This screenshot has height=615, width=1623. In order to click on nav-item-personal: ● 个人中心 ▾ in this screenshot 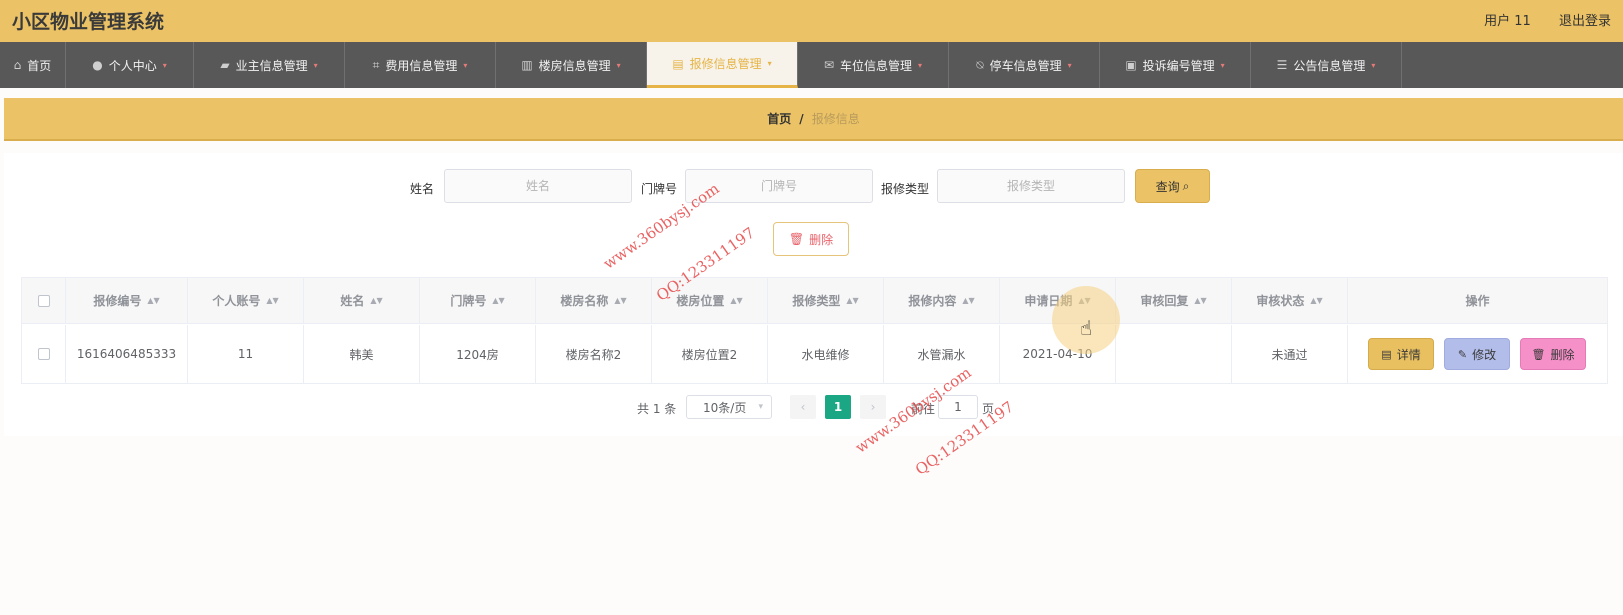, I will do `click(130, 65)`.